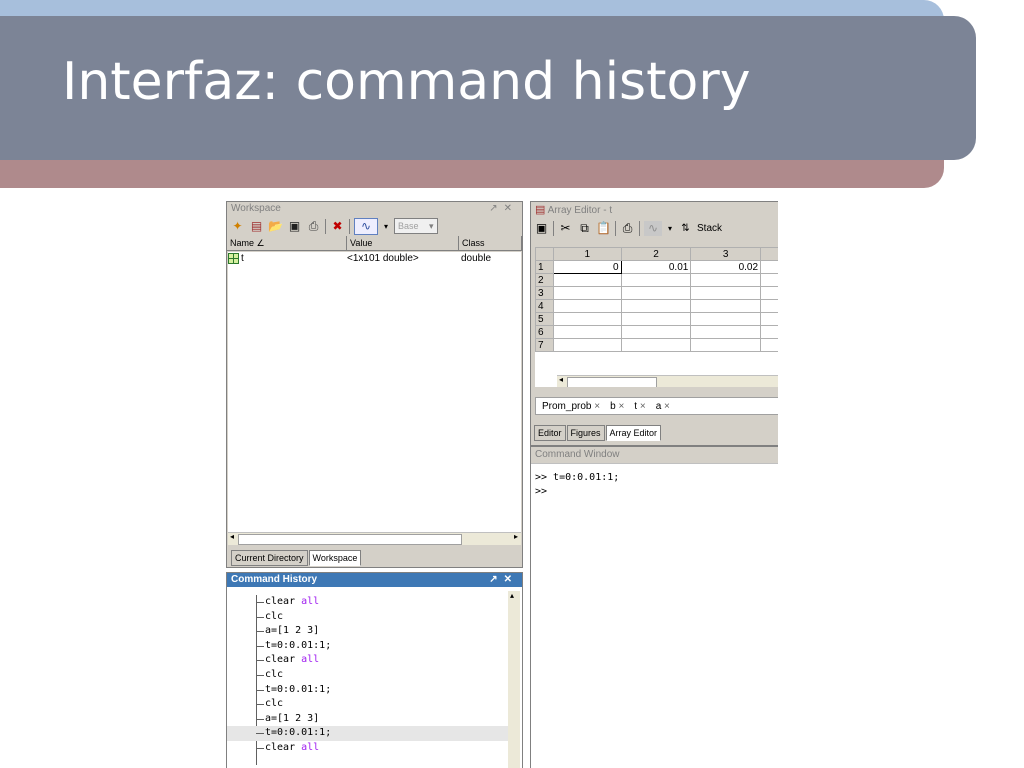 The width and height of the screenshot is (1024, 768). Describe the element at coordinates (587, 267) in the screenshot. I see `array-cell-selected: 0` at that location.